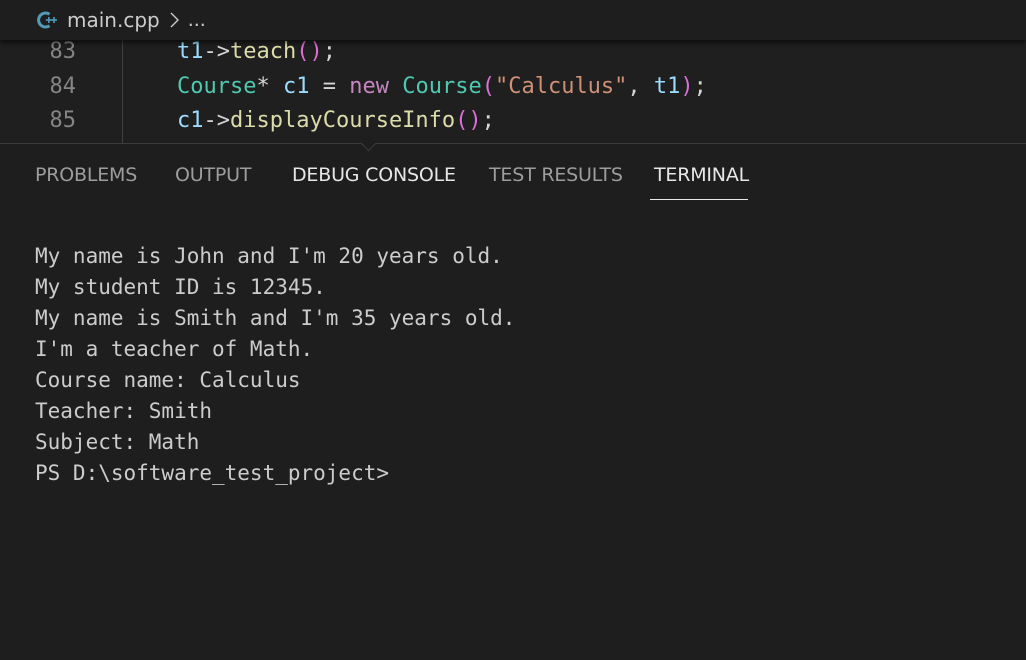 The height and width of the screenshot is (660, 1026). I want to click on line-code: Course* c1 = new Course("Calculus", t1);, so click(442, 87).